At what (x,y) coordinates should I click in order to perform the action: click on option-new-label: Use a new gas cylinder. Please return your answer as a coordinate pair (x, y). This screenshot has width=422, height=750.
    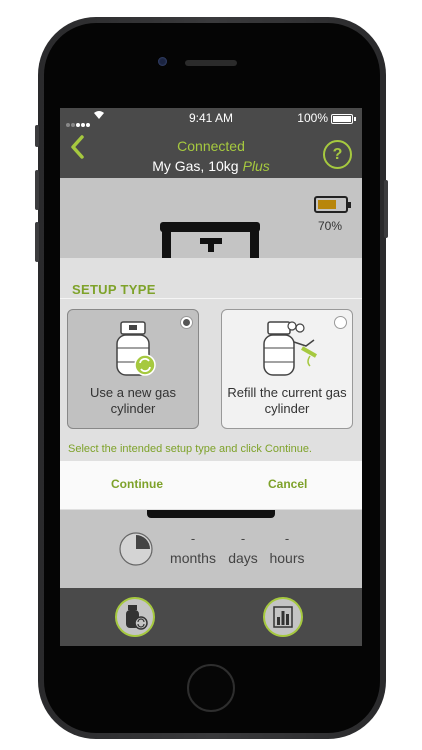
    Looking at the image, I should click on (133, 400).